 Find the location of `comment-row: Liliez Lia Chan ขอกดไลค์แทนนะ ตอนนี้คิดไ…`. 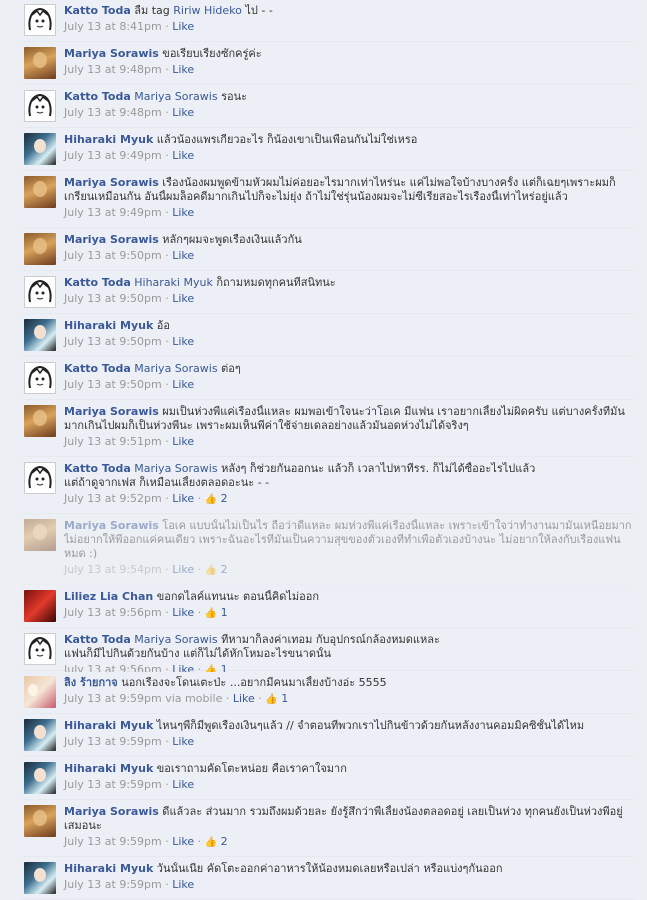

comment-row: Liliez Lia Chan ขอกดไลค์แทนนะ ตอนนี้คิดไ… is located at coordinates (327, 607).